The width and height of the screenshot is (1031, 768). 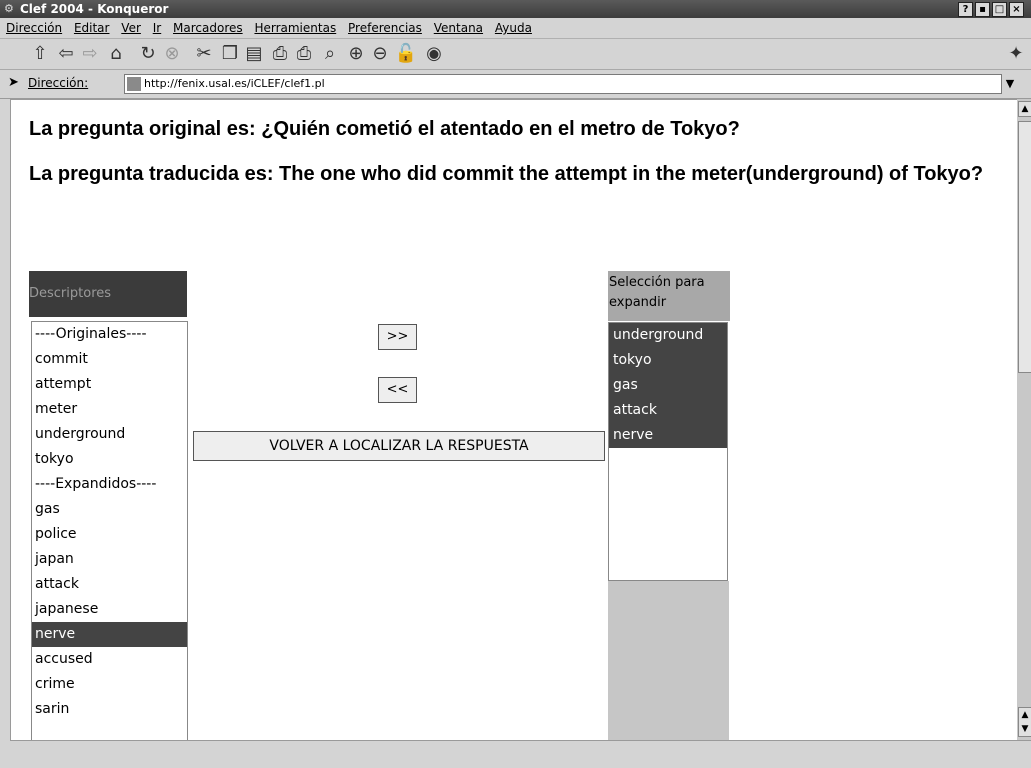 What do you see at coordinates (1016, 9) in the screenshot?
I see `close-window-button: ×` at bounding box center [1016, 9].